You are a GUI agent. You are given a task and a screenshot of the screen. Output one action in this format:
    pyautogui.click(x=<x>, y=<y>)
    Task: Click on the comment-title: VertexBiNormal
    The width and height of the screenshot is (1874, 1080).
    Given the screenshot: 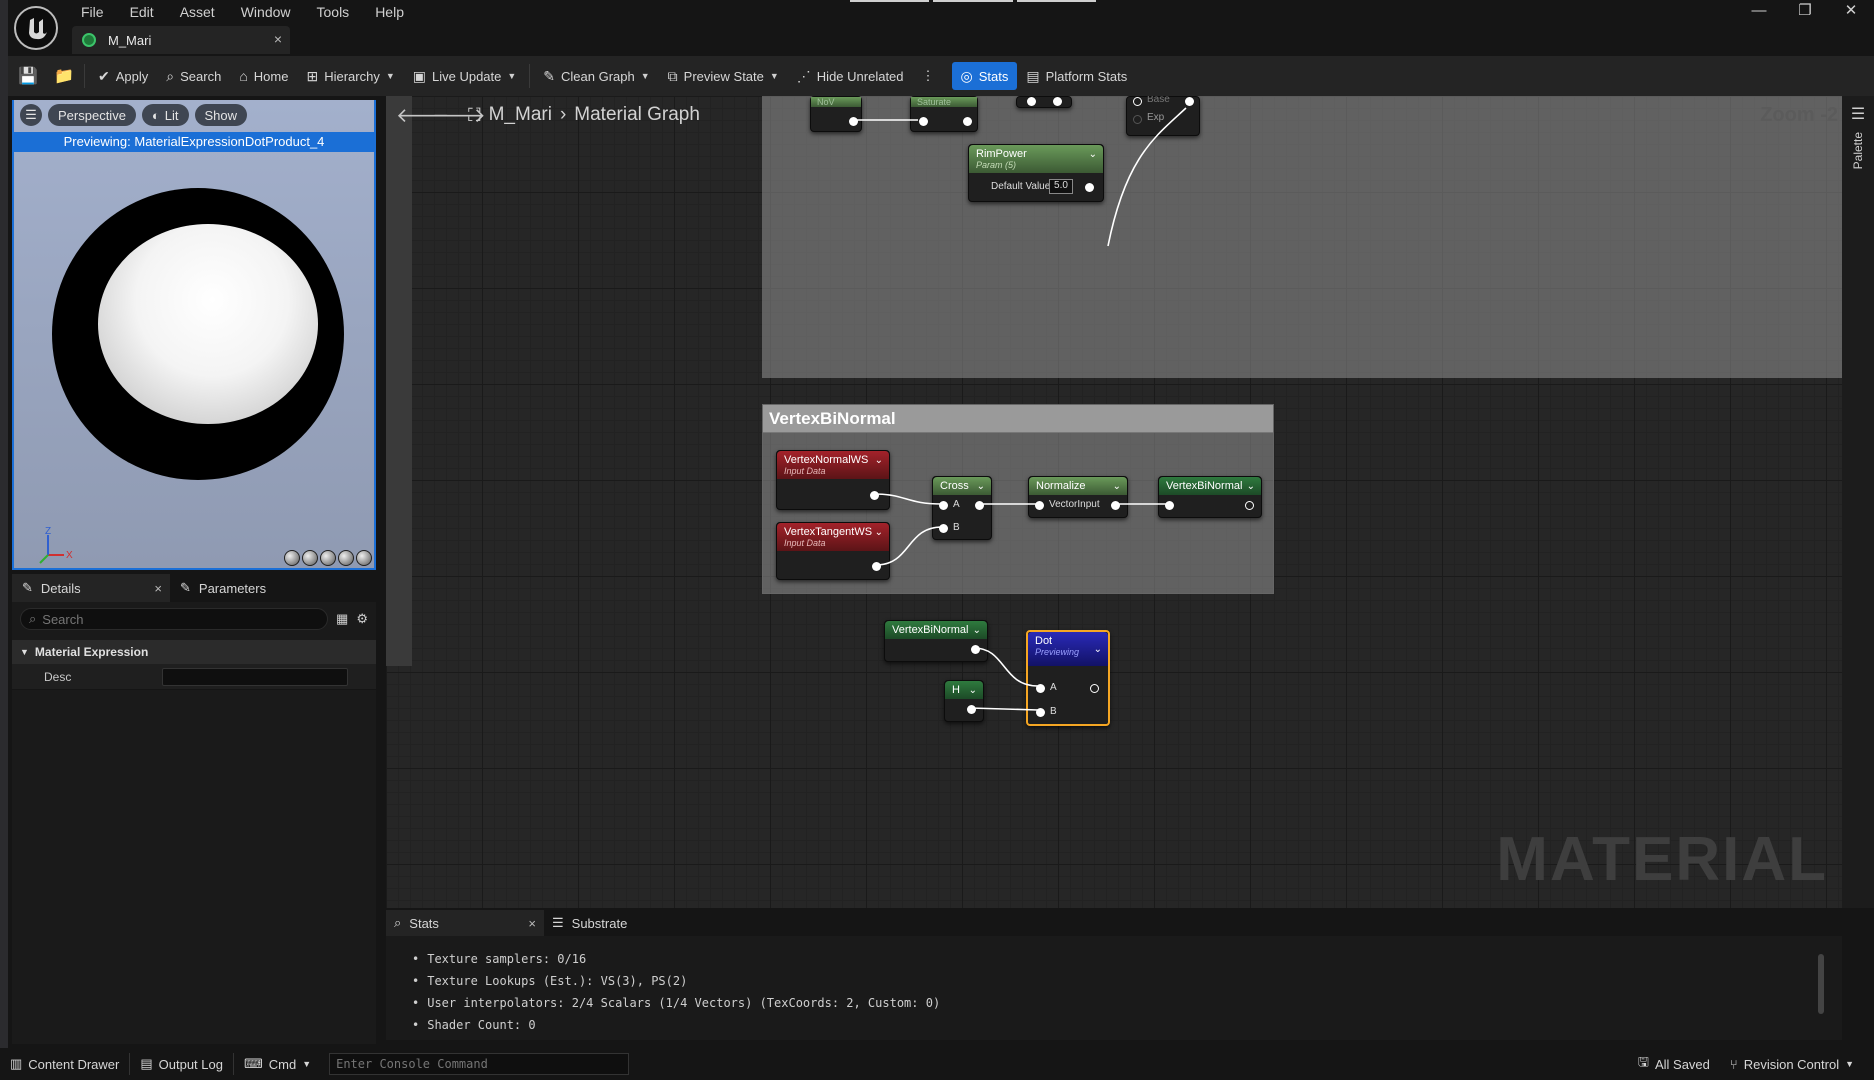 What is the action you would take?
    pyautogui.click(x=1018, y=419)
    